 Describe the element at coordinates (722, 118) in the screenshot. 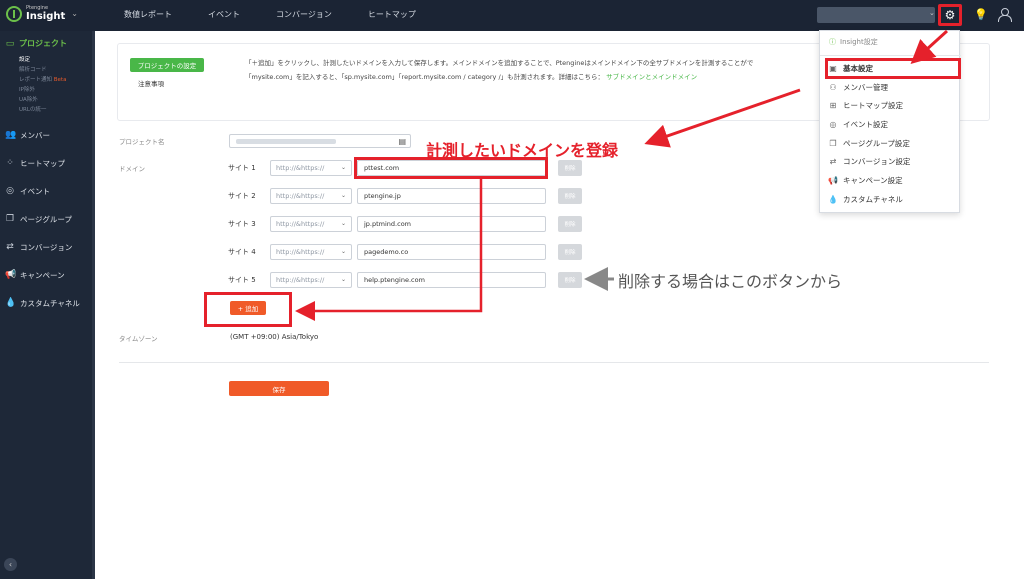

I see `arrow-to-domain` at that location.